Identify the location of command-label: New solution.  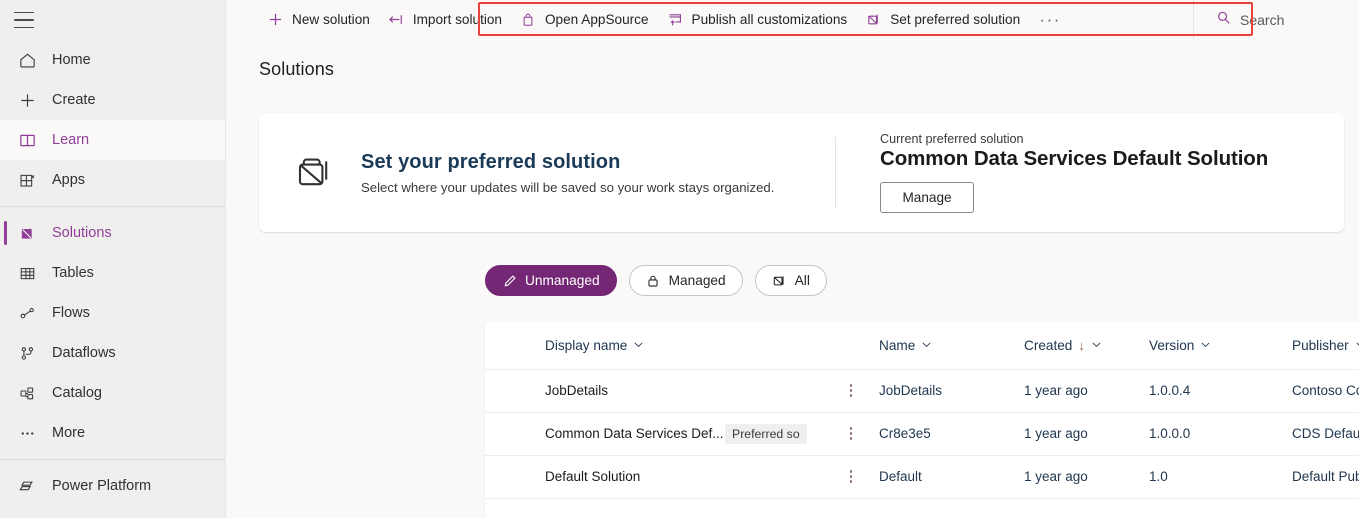
(331, 19).